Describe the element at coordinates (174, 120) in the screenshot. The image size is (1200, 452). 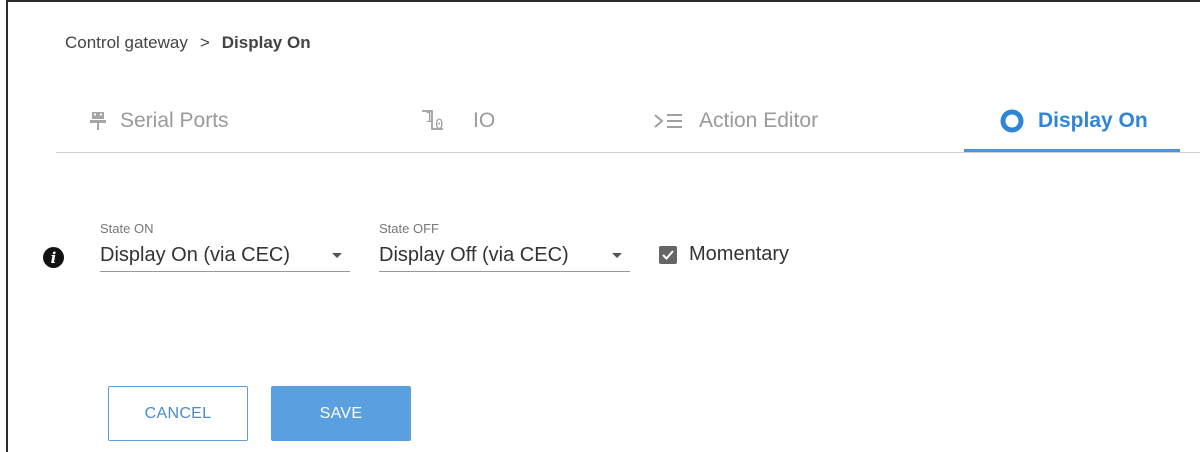
I see `tab-label: Serial Ports` at that location.